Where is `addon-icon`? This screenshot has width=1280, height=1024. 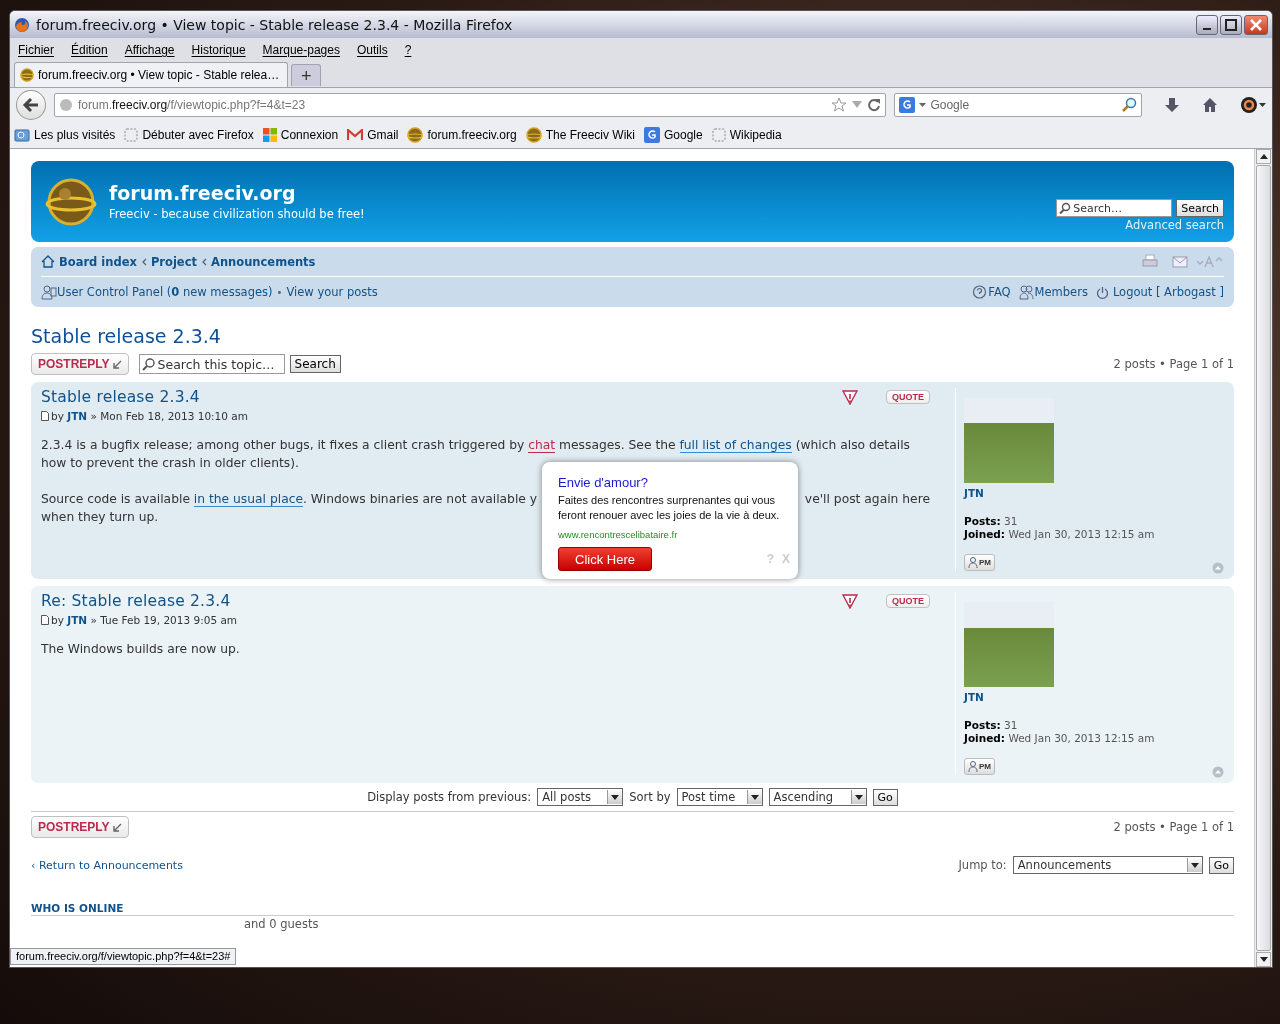
addon-icon is located at coordinates (1253, 105).